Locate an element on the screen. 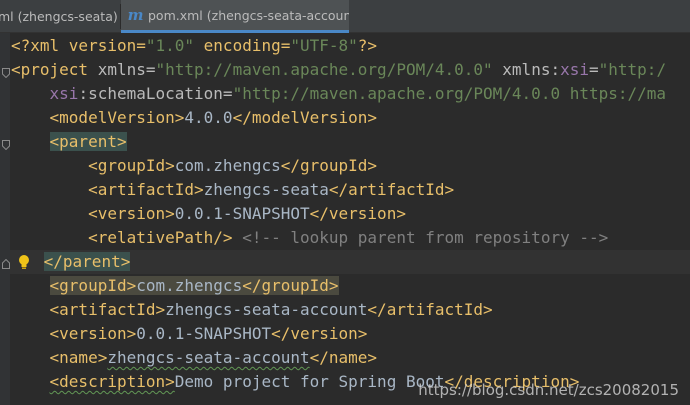 The width and height of the screenshot is (690, 405). tab-pom-xml-active: m pom.xml (zhengcs-seata-account) ✕ is located at coordinates (235, 16).